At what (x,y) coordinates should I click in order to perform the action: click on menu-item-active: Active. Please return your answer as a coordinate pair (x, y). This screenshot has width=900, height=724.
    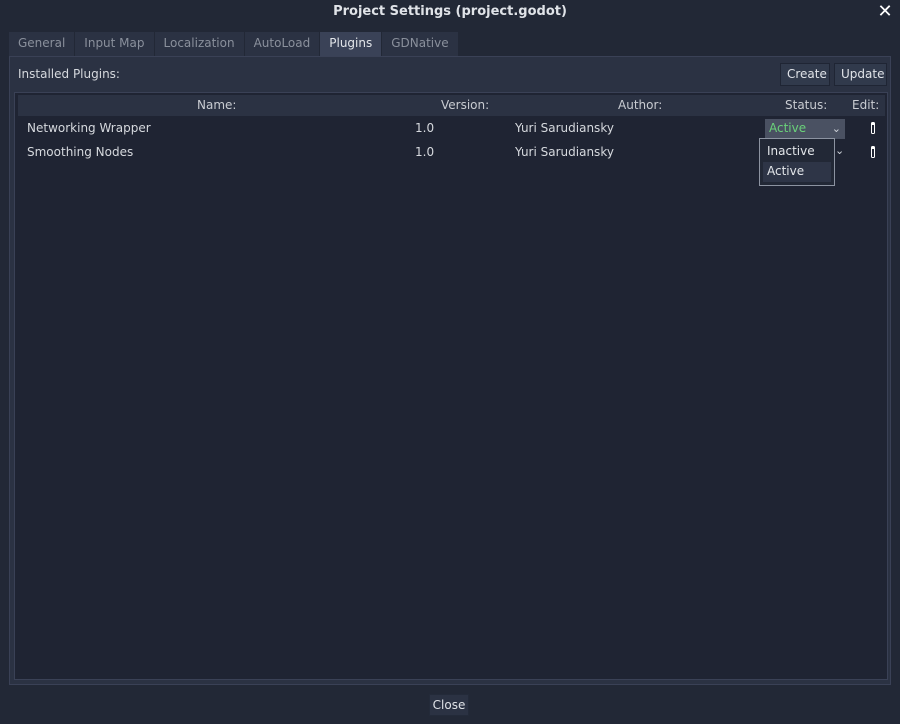
    Looking at the image, I should click on (797, 172).